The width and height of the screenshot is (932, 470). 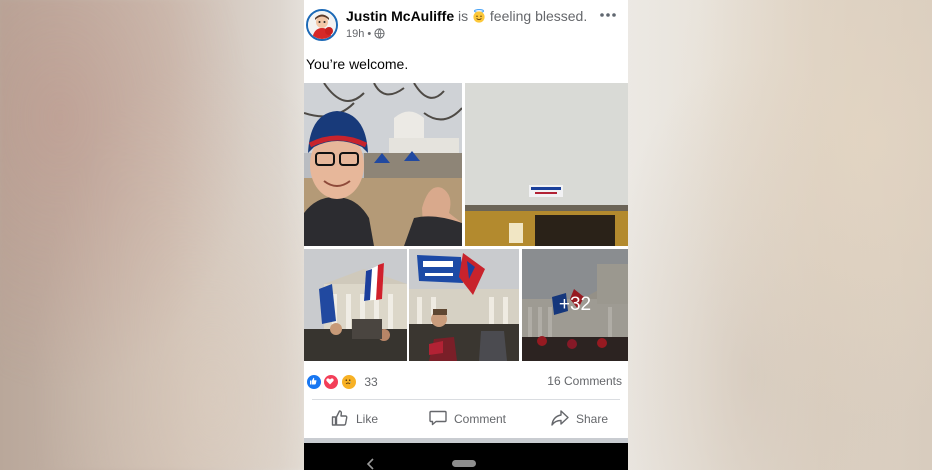 I want to click on comment-label: Comment, so click(x=480, y=419).